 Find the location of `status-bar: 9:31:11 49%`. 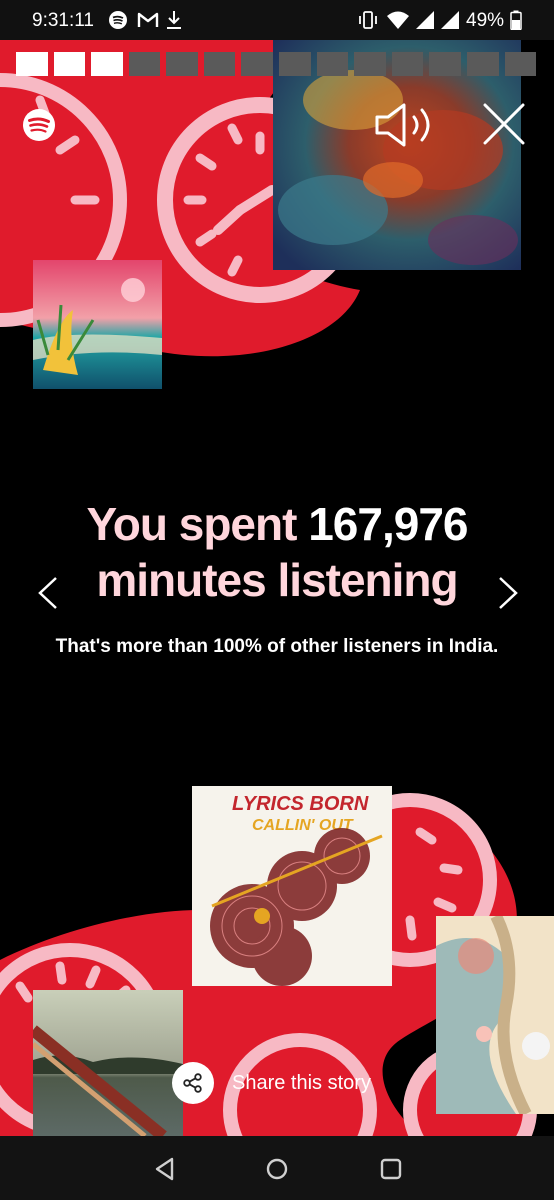

status-bar: 9:31:11 49% is located at coordinates (277, 20).